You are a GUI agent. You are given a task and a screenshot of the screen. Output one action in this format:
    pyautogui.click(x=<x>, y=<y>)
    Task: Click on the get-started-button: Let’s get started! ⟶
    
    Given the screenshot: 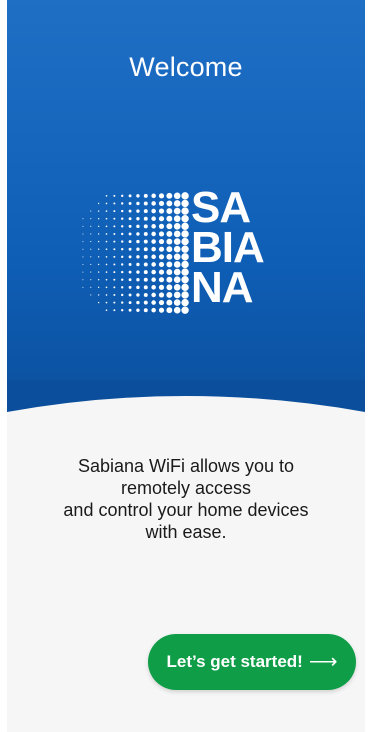 What is the action you would take?
    pyautogui.click(x=252, y=662)
    